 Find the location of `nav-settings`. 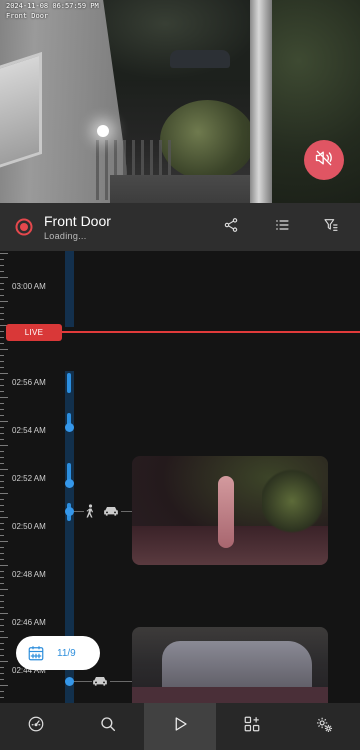

nav-settings is located at coordinates (324, 726).